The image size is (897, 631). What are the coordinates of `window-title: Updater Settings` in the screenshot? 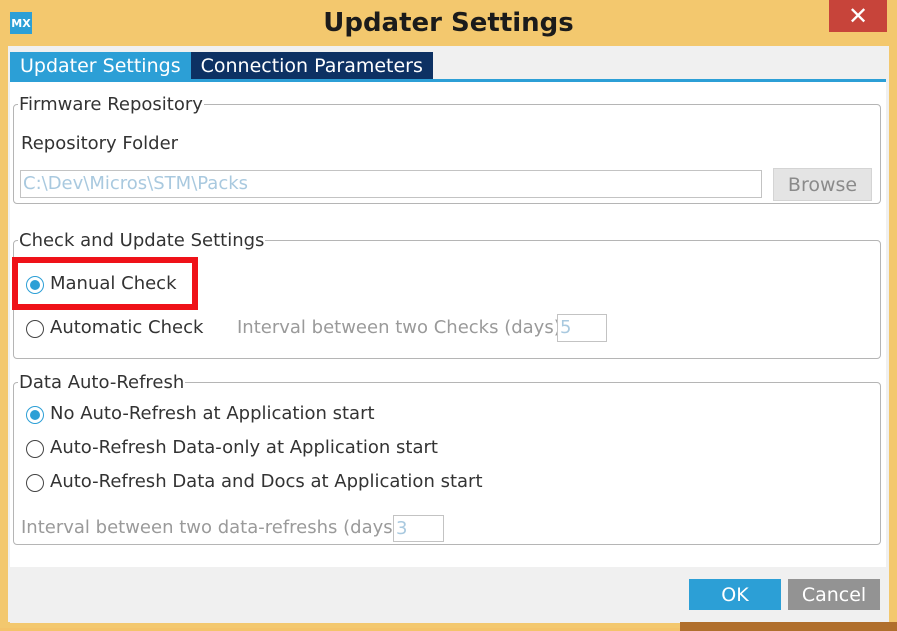 It's located at (448, 23).